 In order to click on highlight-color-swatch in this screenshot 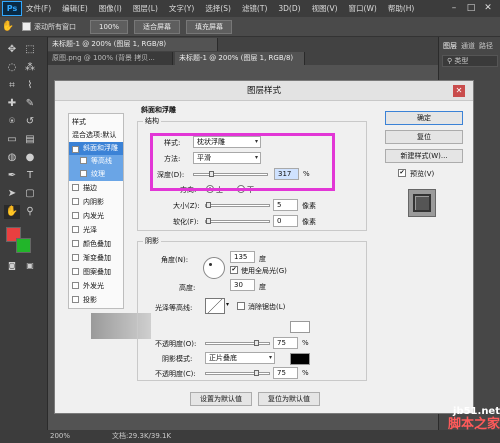, I will do `click(300, 327)`.